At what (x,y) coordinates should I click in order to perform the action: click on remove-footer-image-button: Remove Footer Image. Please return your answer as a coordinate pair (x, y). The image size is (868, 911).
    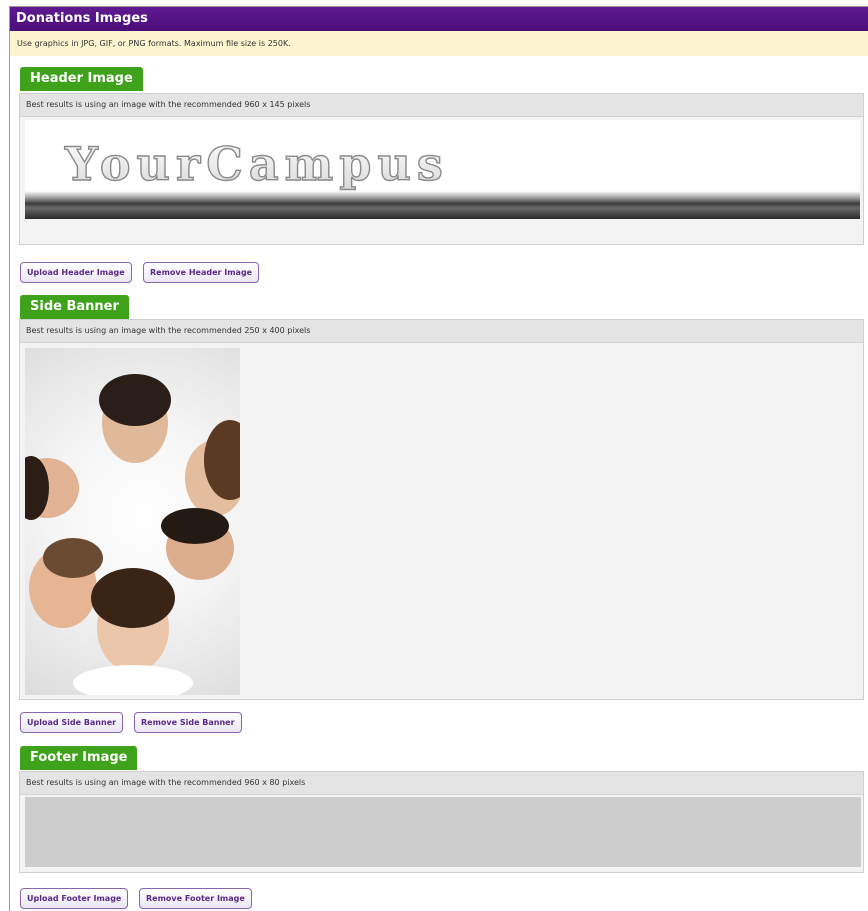
    Looking at the image, I should click on (195, 898).